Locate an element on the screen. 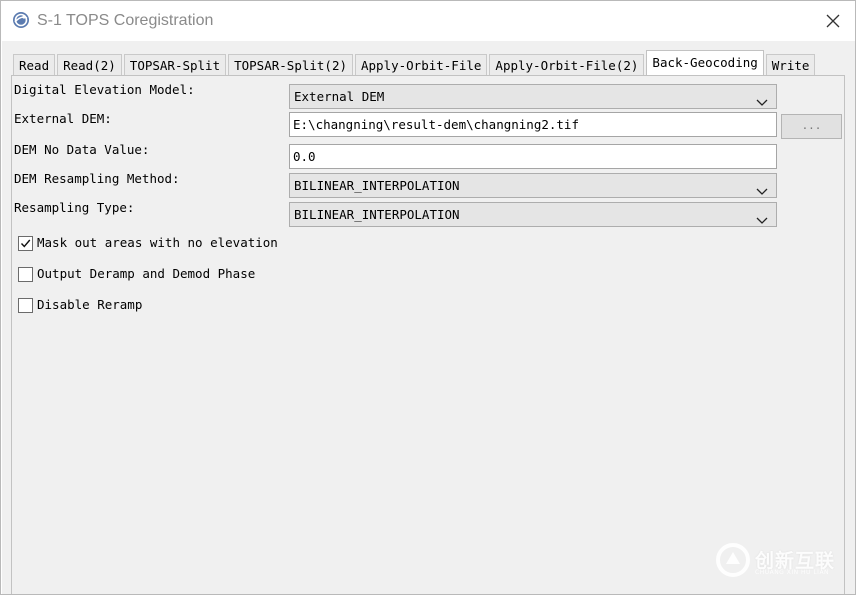  snap-app-icon is located at coordinates (21, 20).